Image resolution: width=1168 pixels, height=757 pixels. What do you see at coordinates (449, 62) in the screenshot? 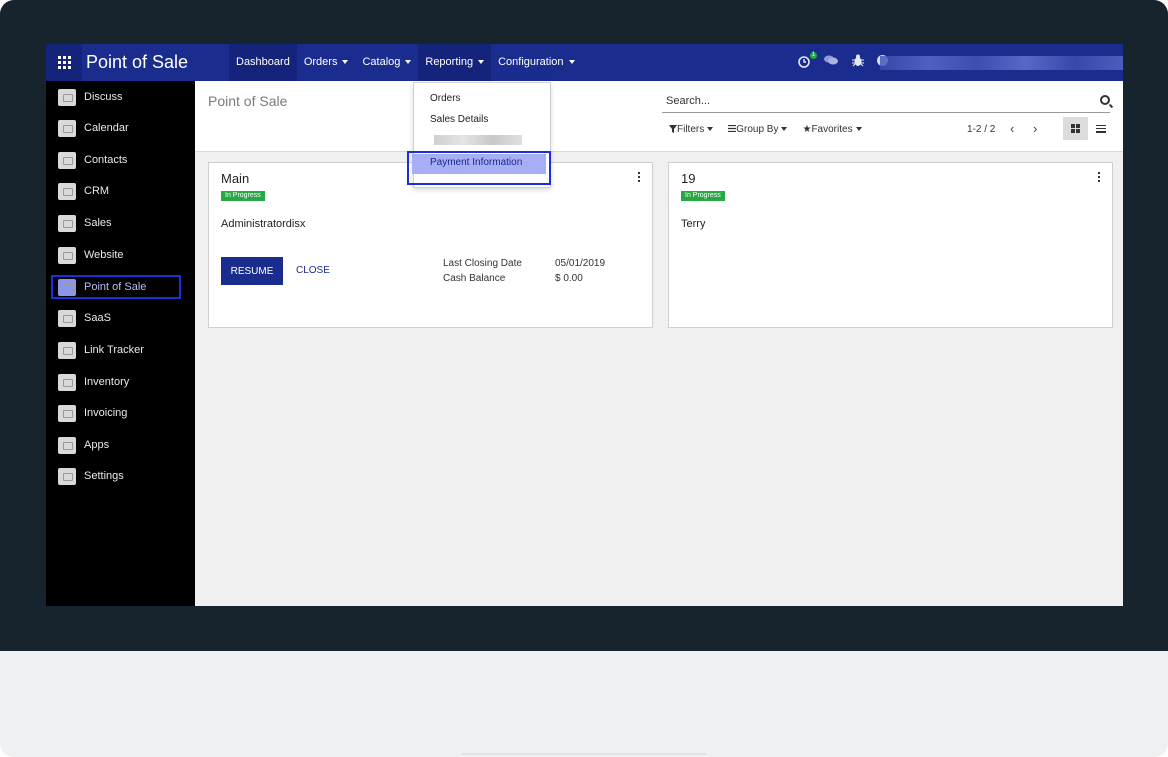
I see `menu-reporting-label: Reporting` at bounding box center [449, 62].